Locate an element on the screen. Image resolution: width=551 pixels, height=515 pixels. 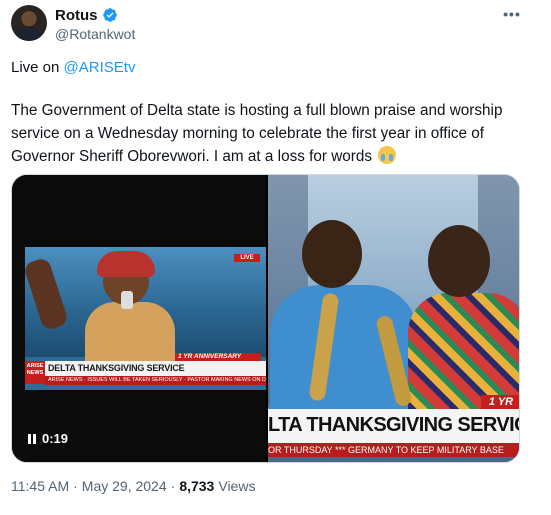
pause-icon is located at coordinates (32, 438).